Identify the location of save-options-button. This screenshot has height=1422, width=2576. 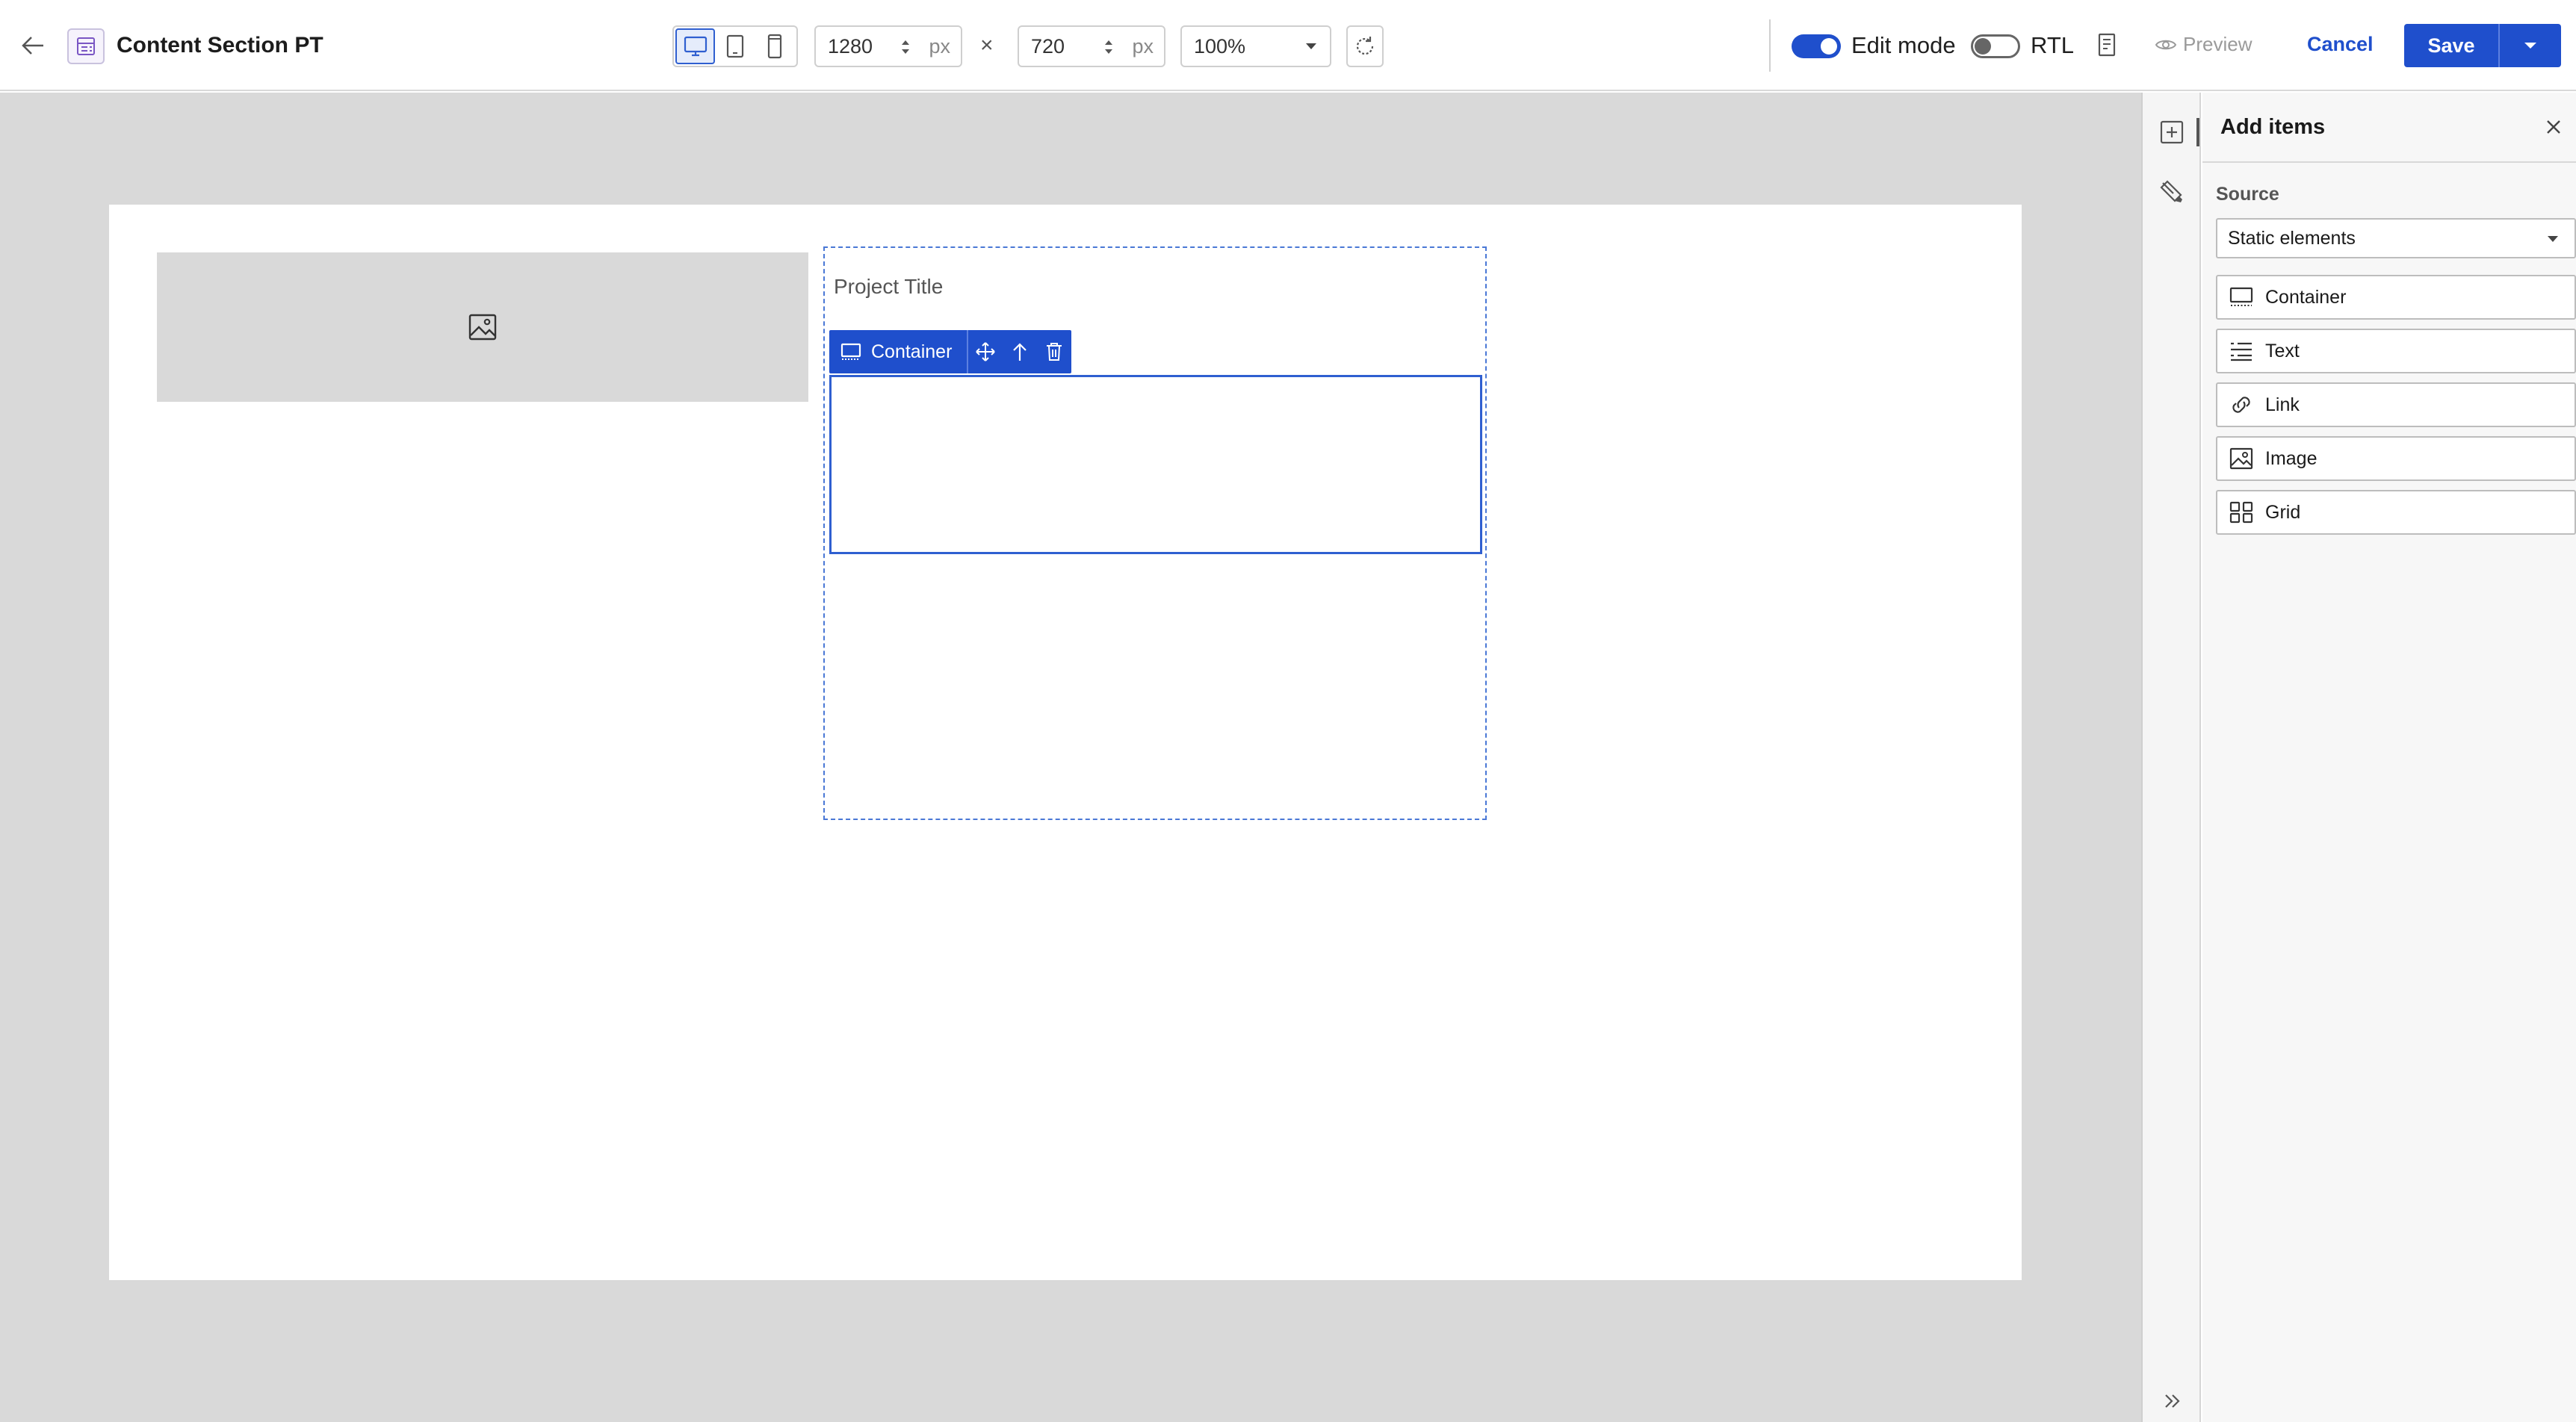
(2530, 45).